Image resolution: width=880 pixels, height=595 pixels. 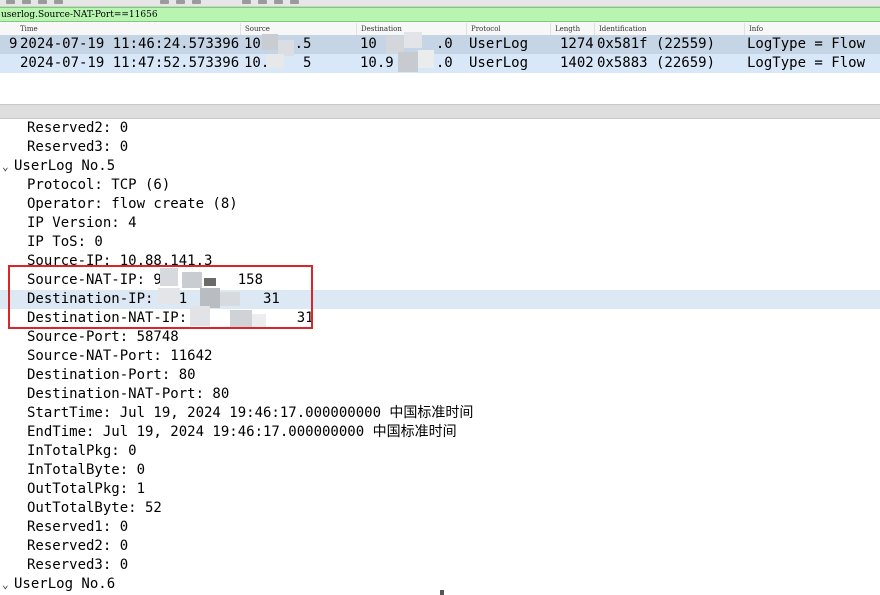 What do you see at coordinates (440, 242) in the screenshot?
I see `detail-field: IP ToS: 0` at bounding box center [440, 242].